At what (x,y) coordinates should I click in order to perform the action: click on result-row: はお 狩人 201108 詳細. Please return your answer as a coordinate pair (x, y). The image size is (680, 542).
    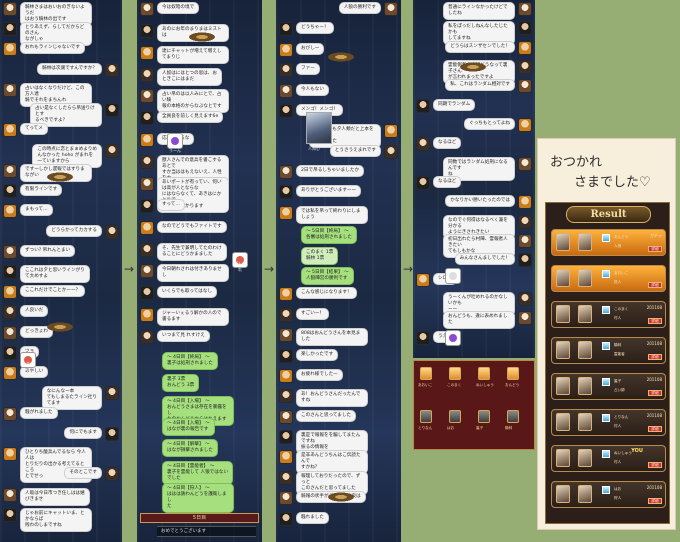
    Looking at the image, I should click on (608, 494).